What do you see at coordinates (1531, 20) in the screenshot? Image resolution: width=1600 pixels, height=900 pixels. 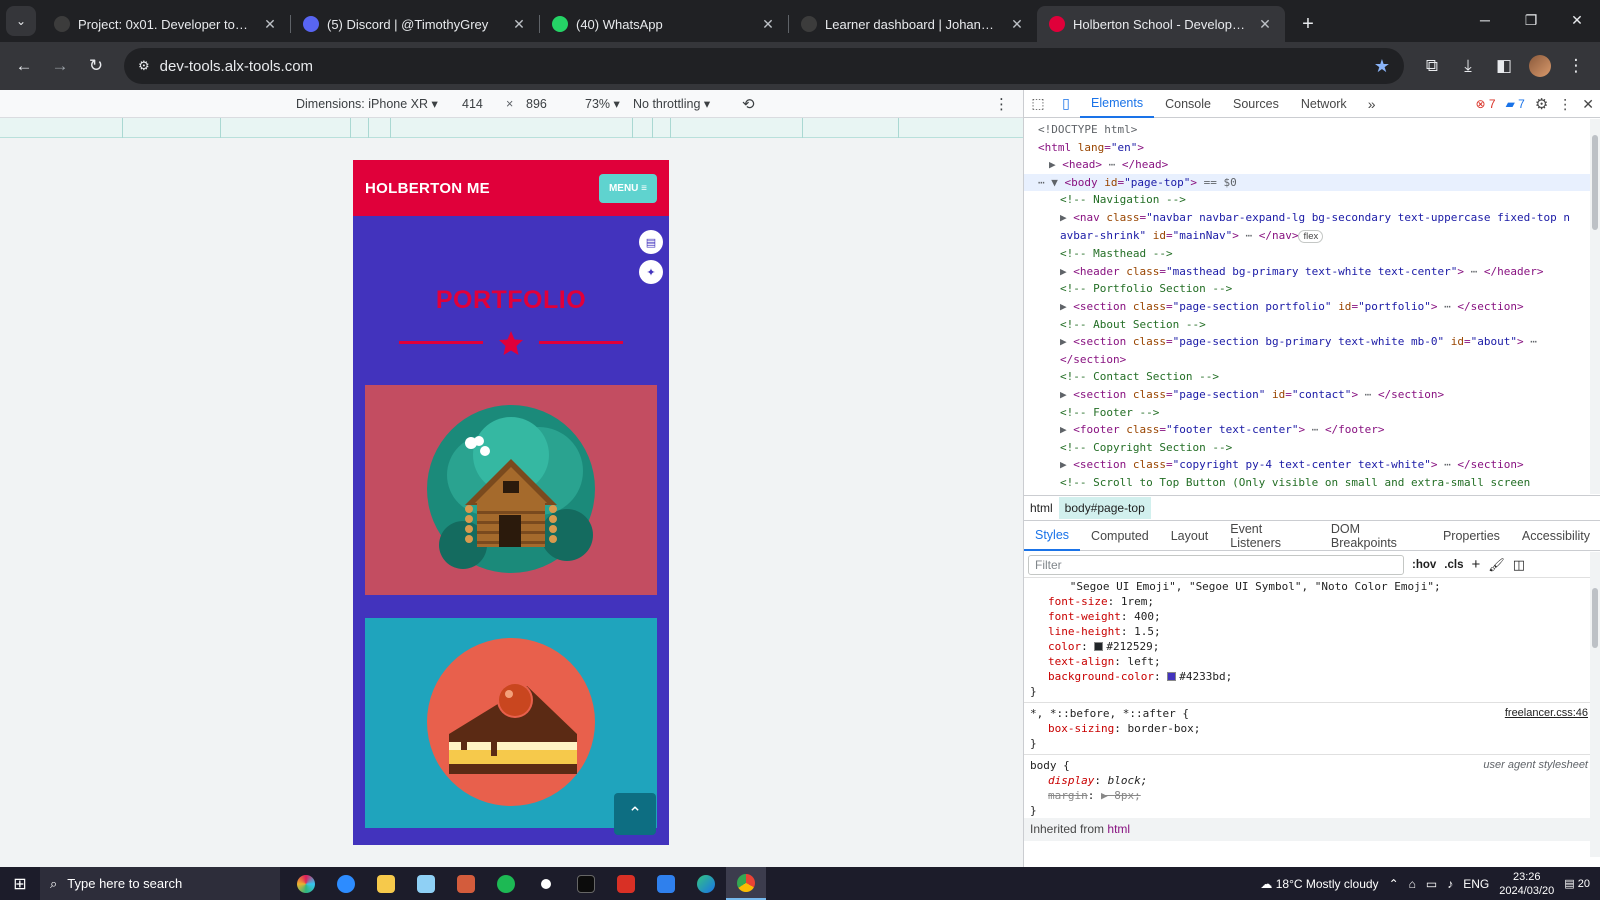 I see `restore-icon: ❐` at bounding box center [1531, 20].